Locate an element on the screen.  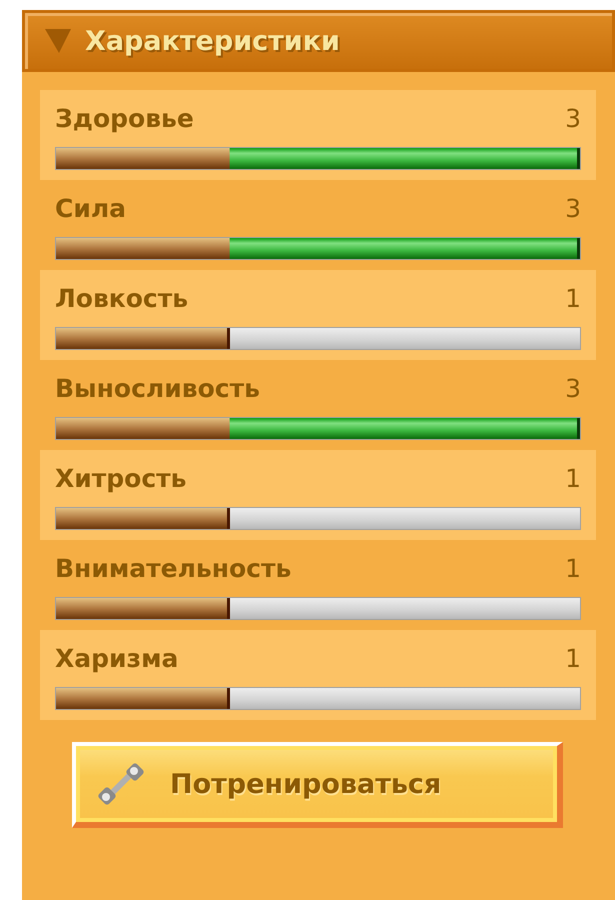
dumbbell-icon is located at coordinates (121, 784).